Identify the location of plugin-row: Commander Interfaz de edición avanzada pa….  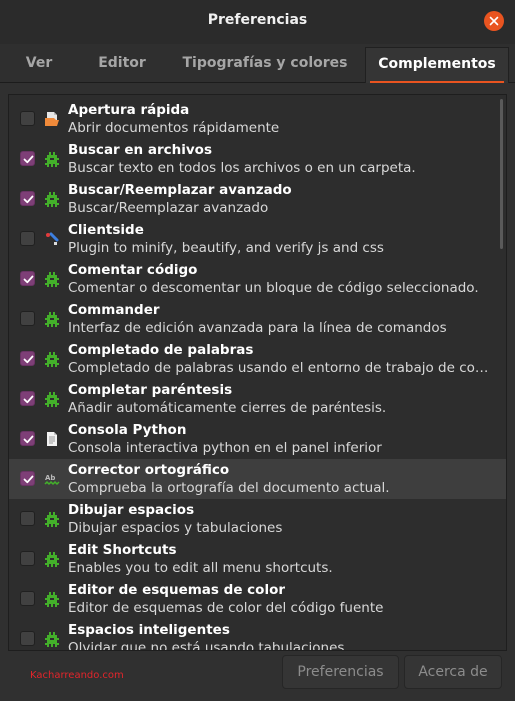
(257, 319).